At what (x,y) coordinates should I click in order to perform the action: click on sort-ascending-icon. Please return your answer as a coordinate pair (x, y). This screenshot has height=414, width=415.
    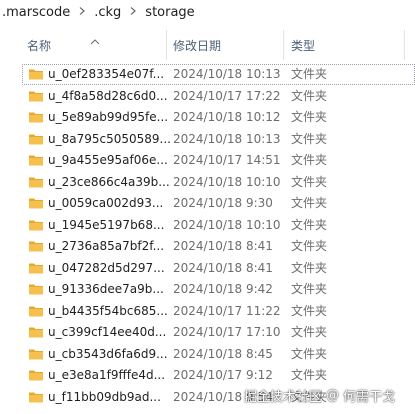
    Looking at the image, I should click on (95, 37).